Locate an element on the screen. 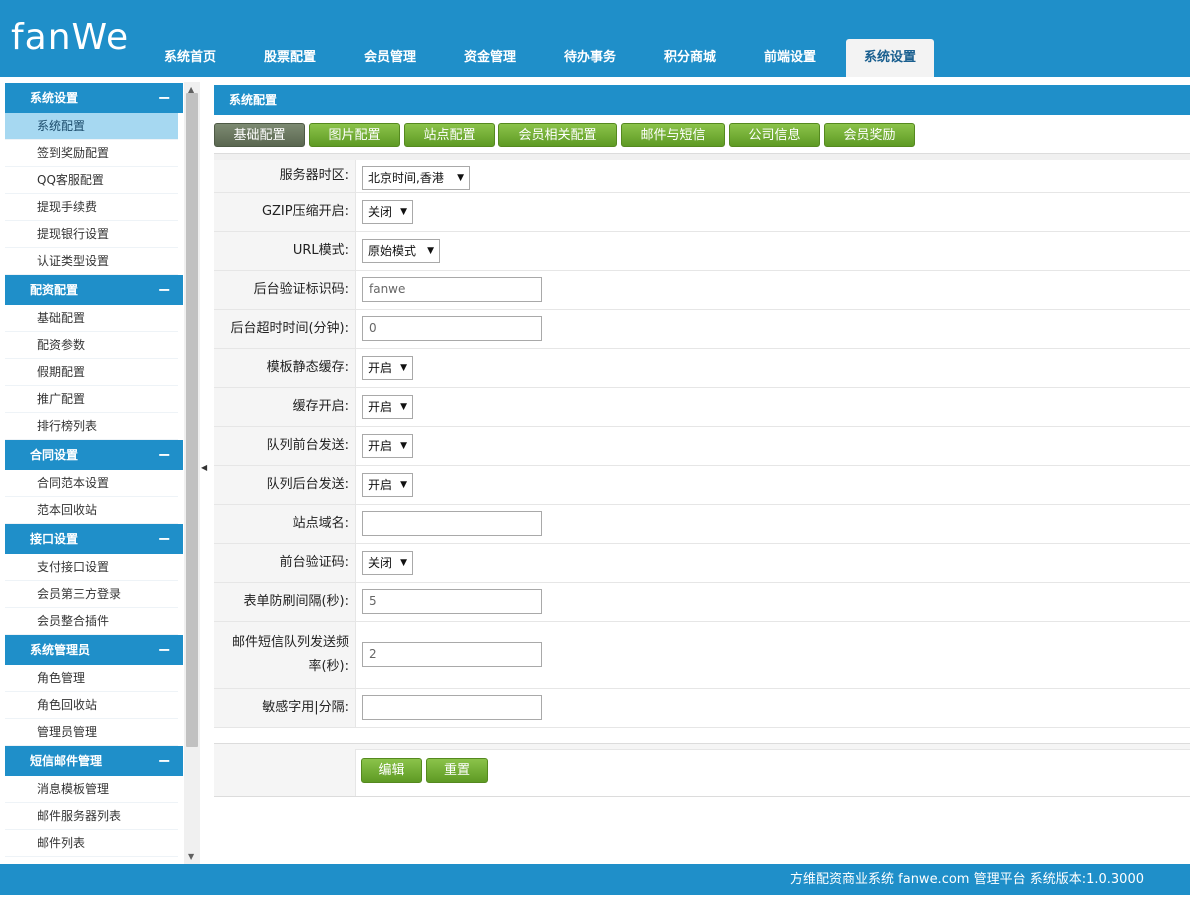 This screenshot has width=1190, height=898. edit-button: 编辑 is located at coordinates (391, 770).